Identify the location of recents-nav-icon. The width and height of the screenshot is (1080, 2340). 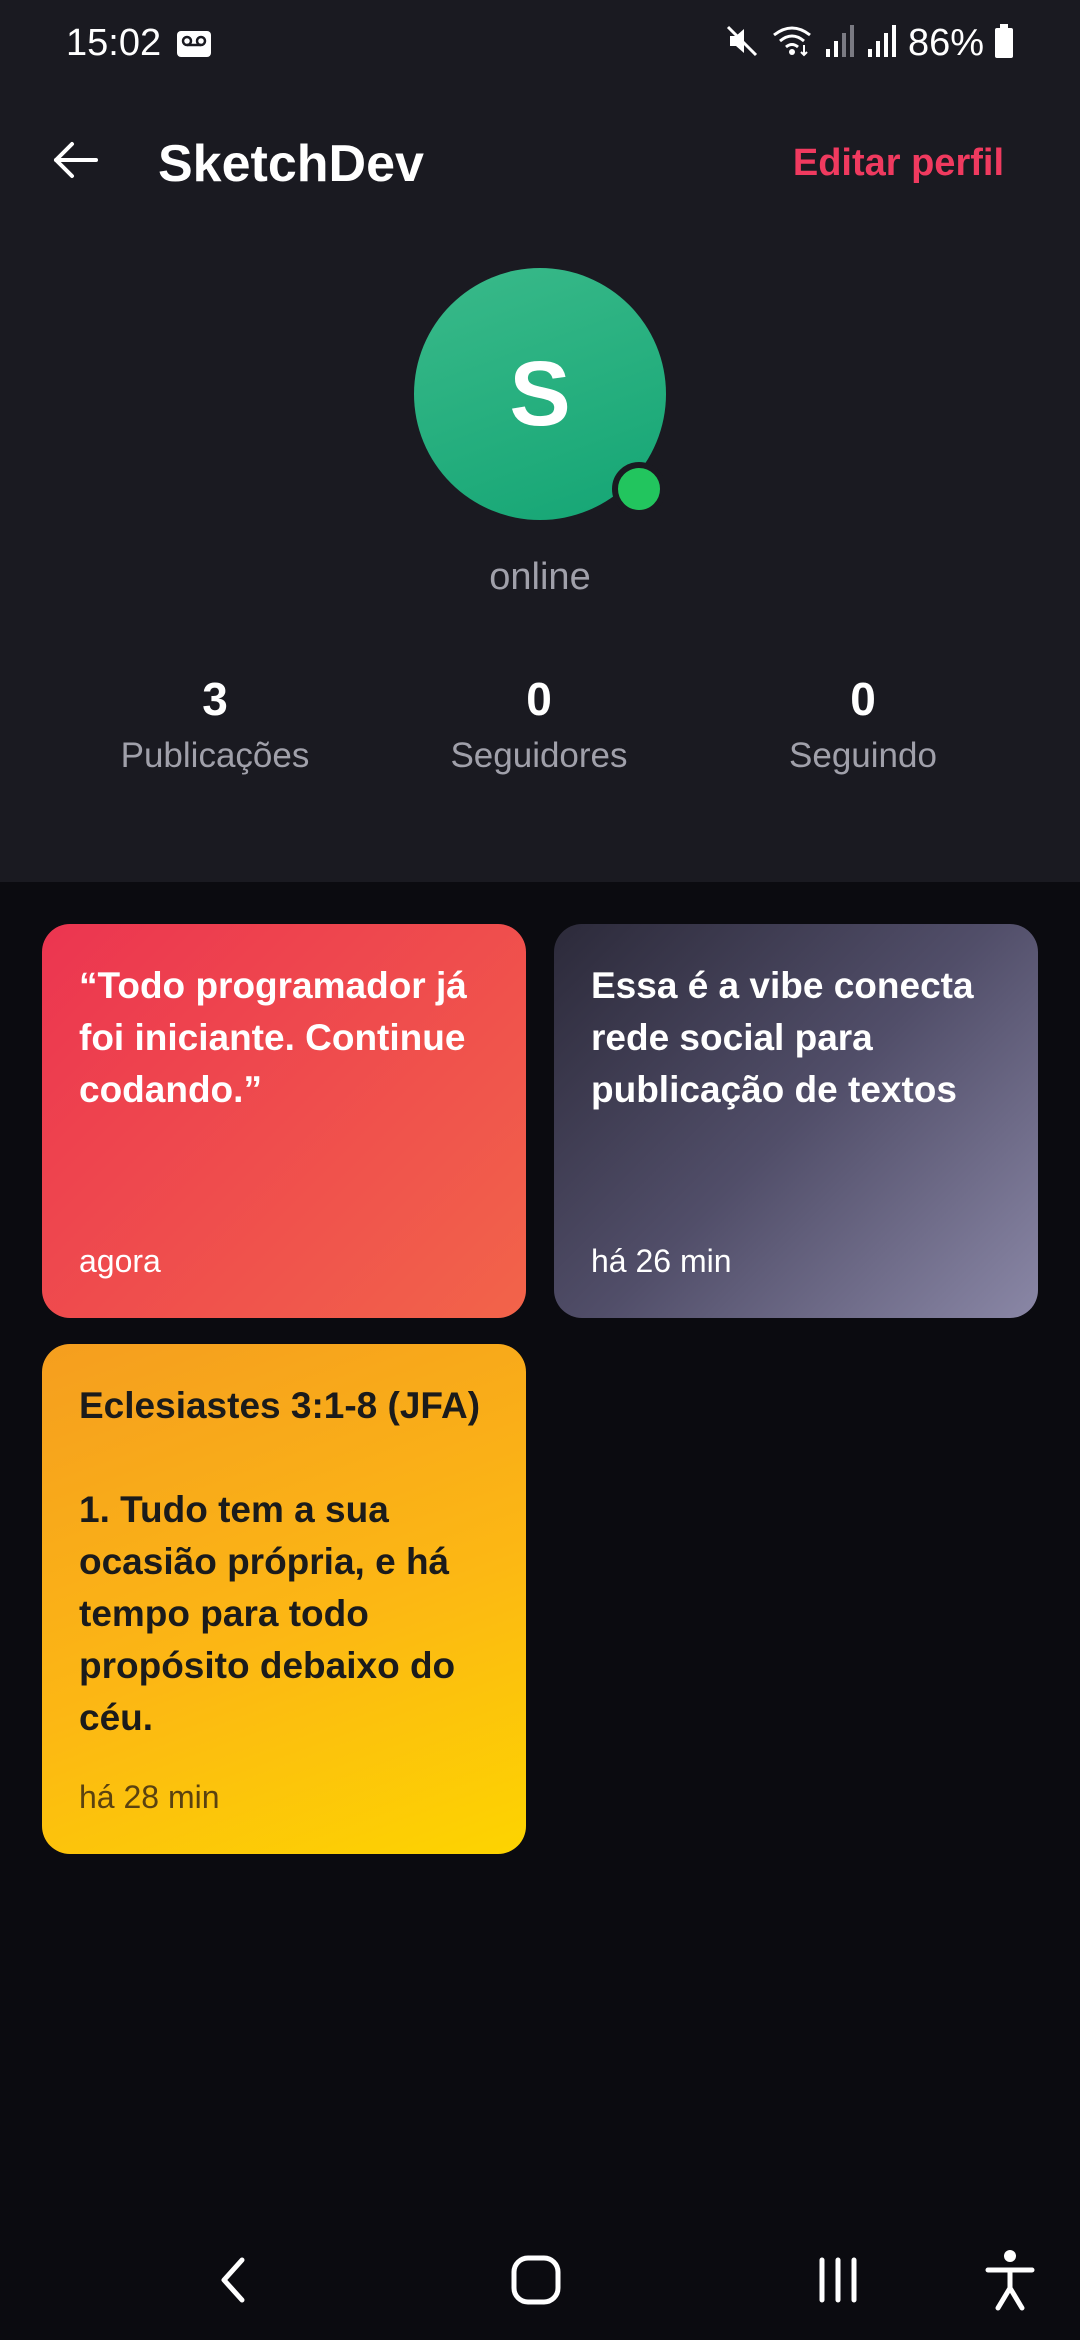
(838, 2280).